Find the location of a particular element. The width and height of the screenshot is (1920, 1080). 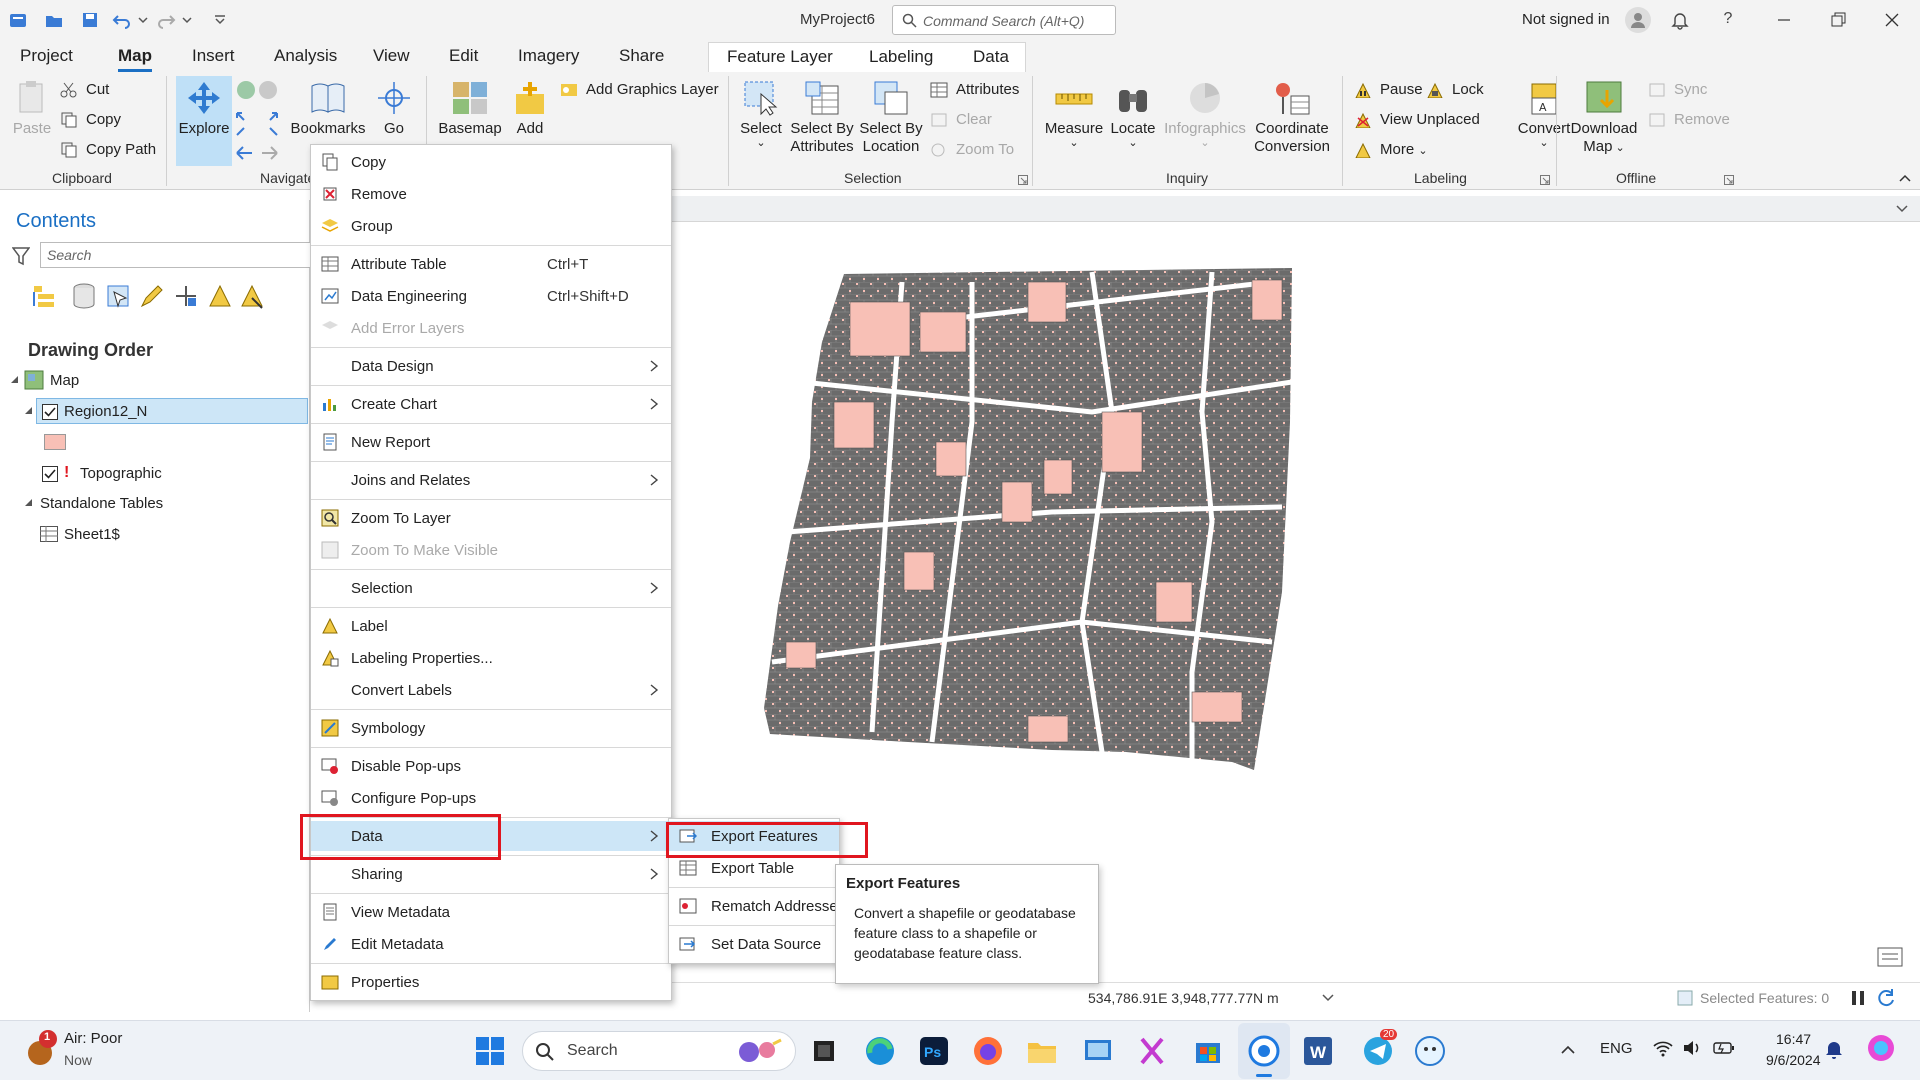

clear-selection-button: Clear is located at coordinates (961, 120).